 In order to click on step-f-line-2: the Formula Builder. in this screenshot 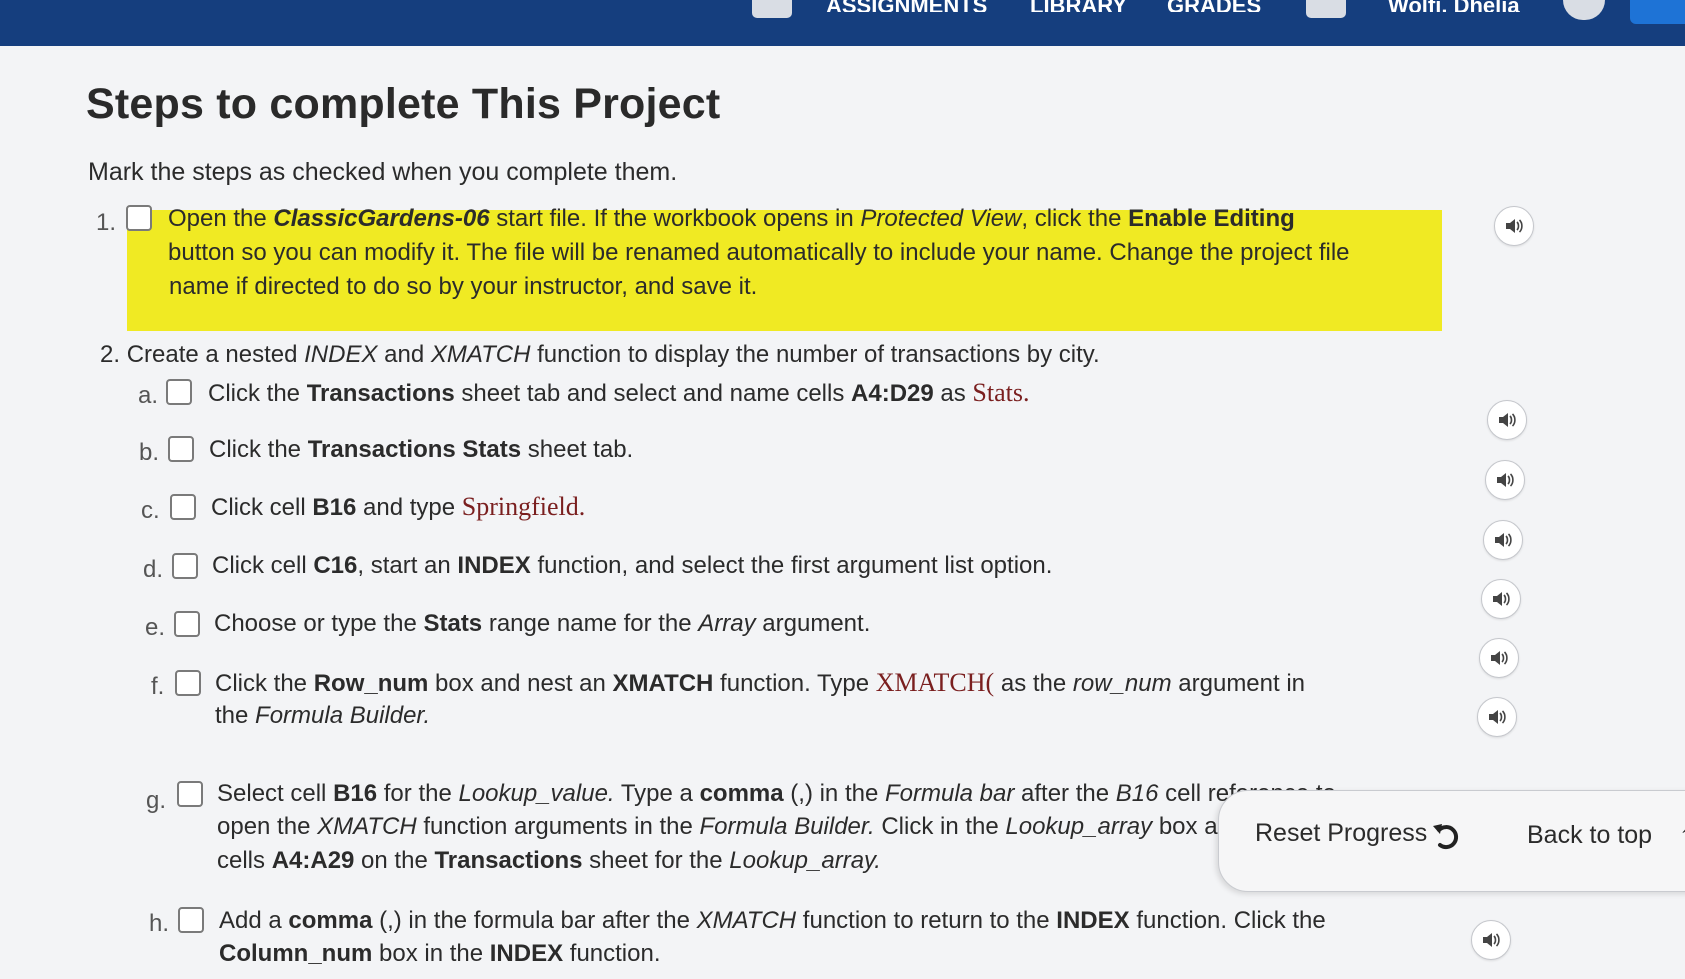, I will do `click(323, 715)`.